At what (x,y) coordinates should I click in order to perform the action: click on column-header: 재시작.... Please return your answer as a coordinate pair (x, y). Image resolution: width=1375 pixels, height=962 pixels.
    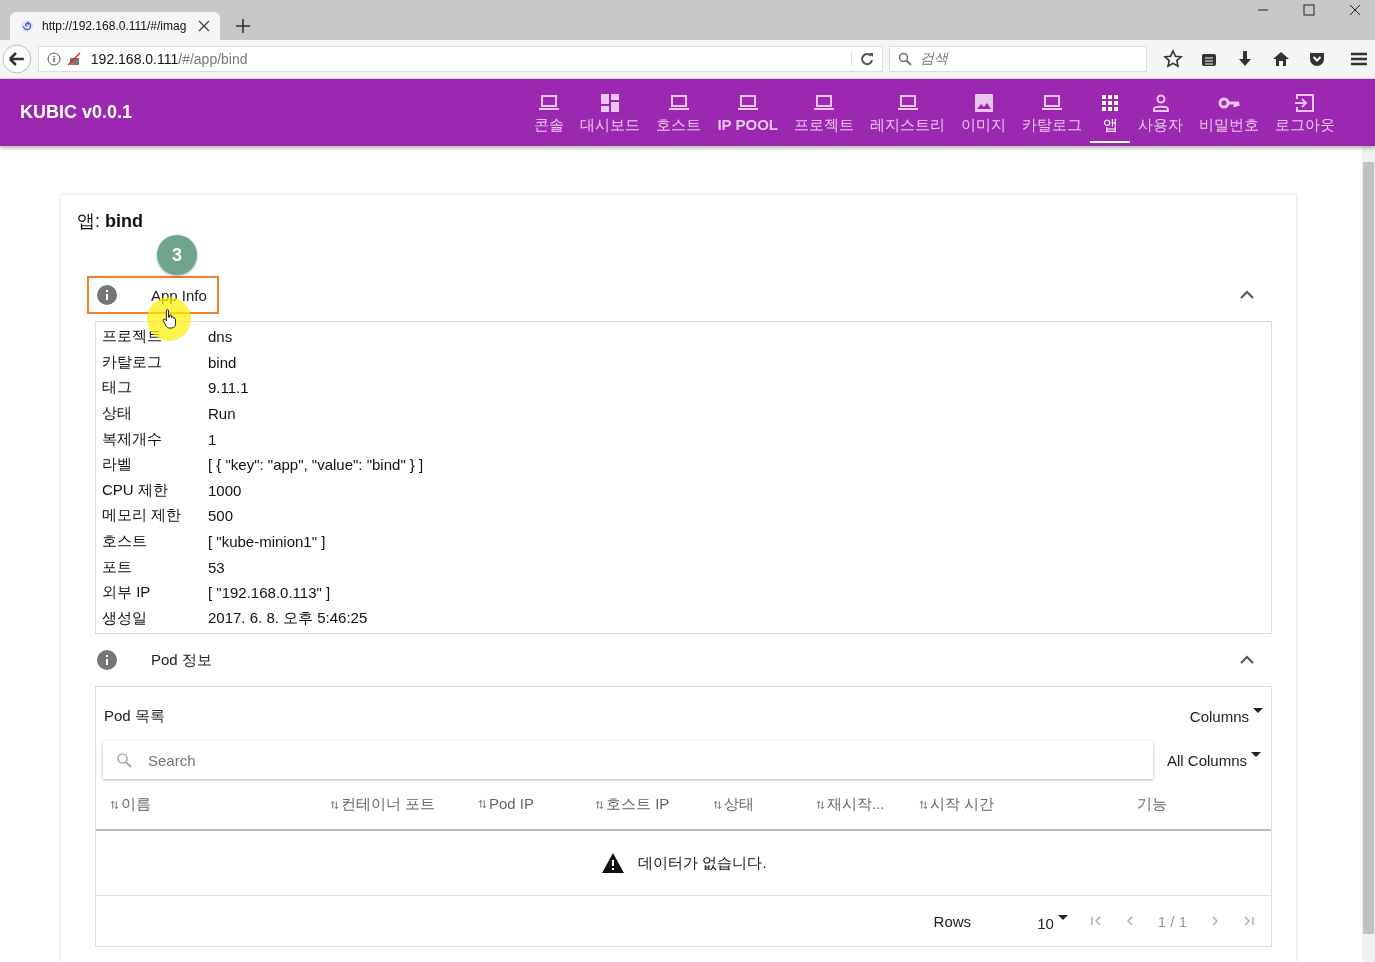
    Looking at the image, I should click on (850, 805).